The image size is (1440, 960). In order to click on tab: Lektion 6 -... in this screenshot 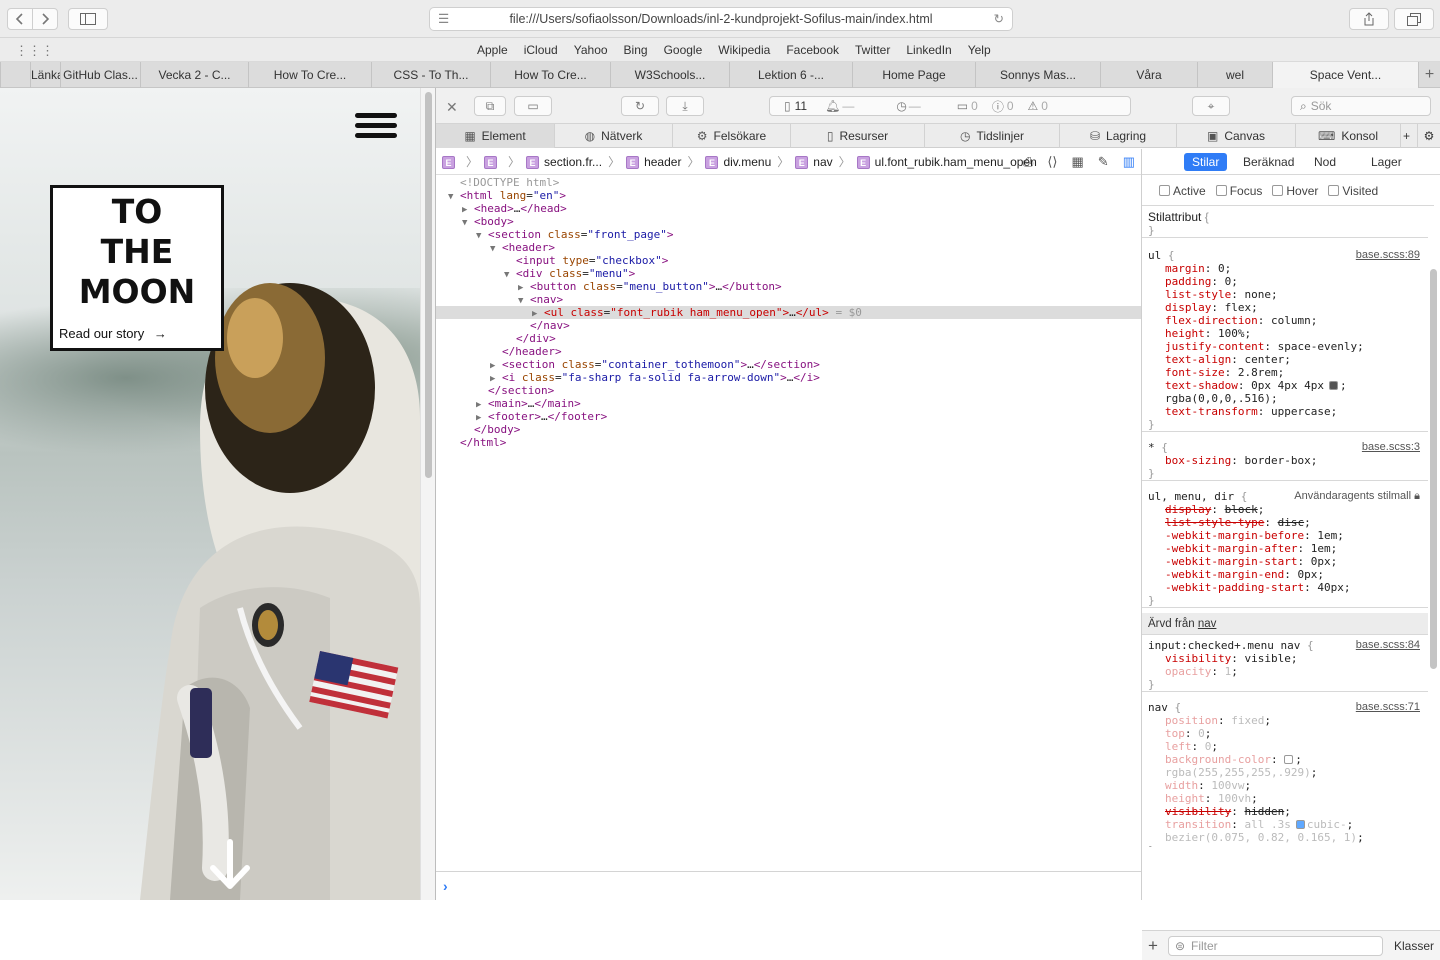, I will do `click(790, 75)`.